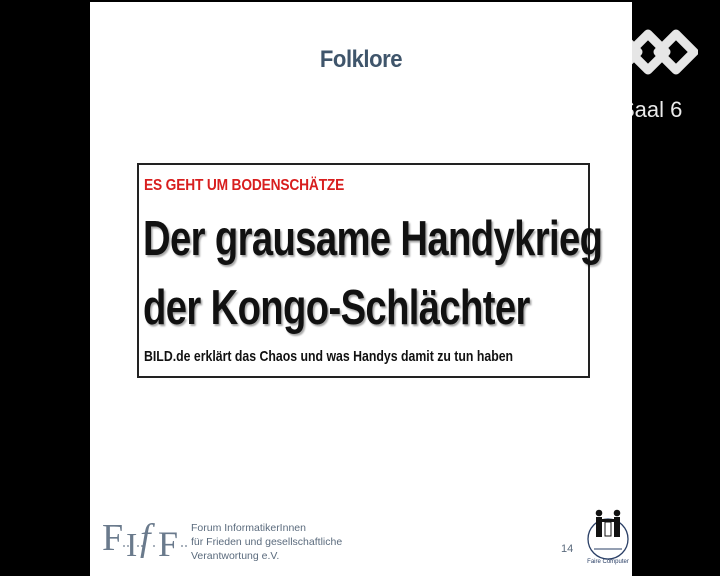 Image resolution: width=720 pixels, height=576 pixels. Describe the element at coordinates (608, 562) in the screenshot. I see `svg-text: Faire Computer` at that location.